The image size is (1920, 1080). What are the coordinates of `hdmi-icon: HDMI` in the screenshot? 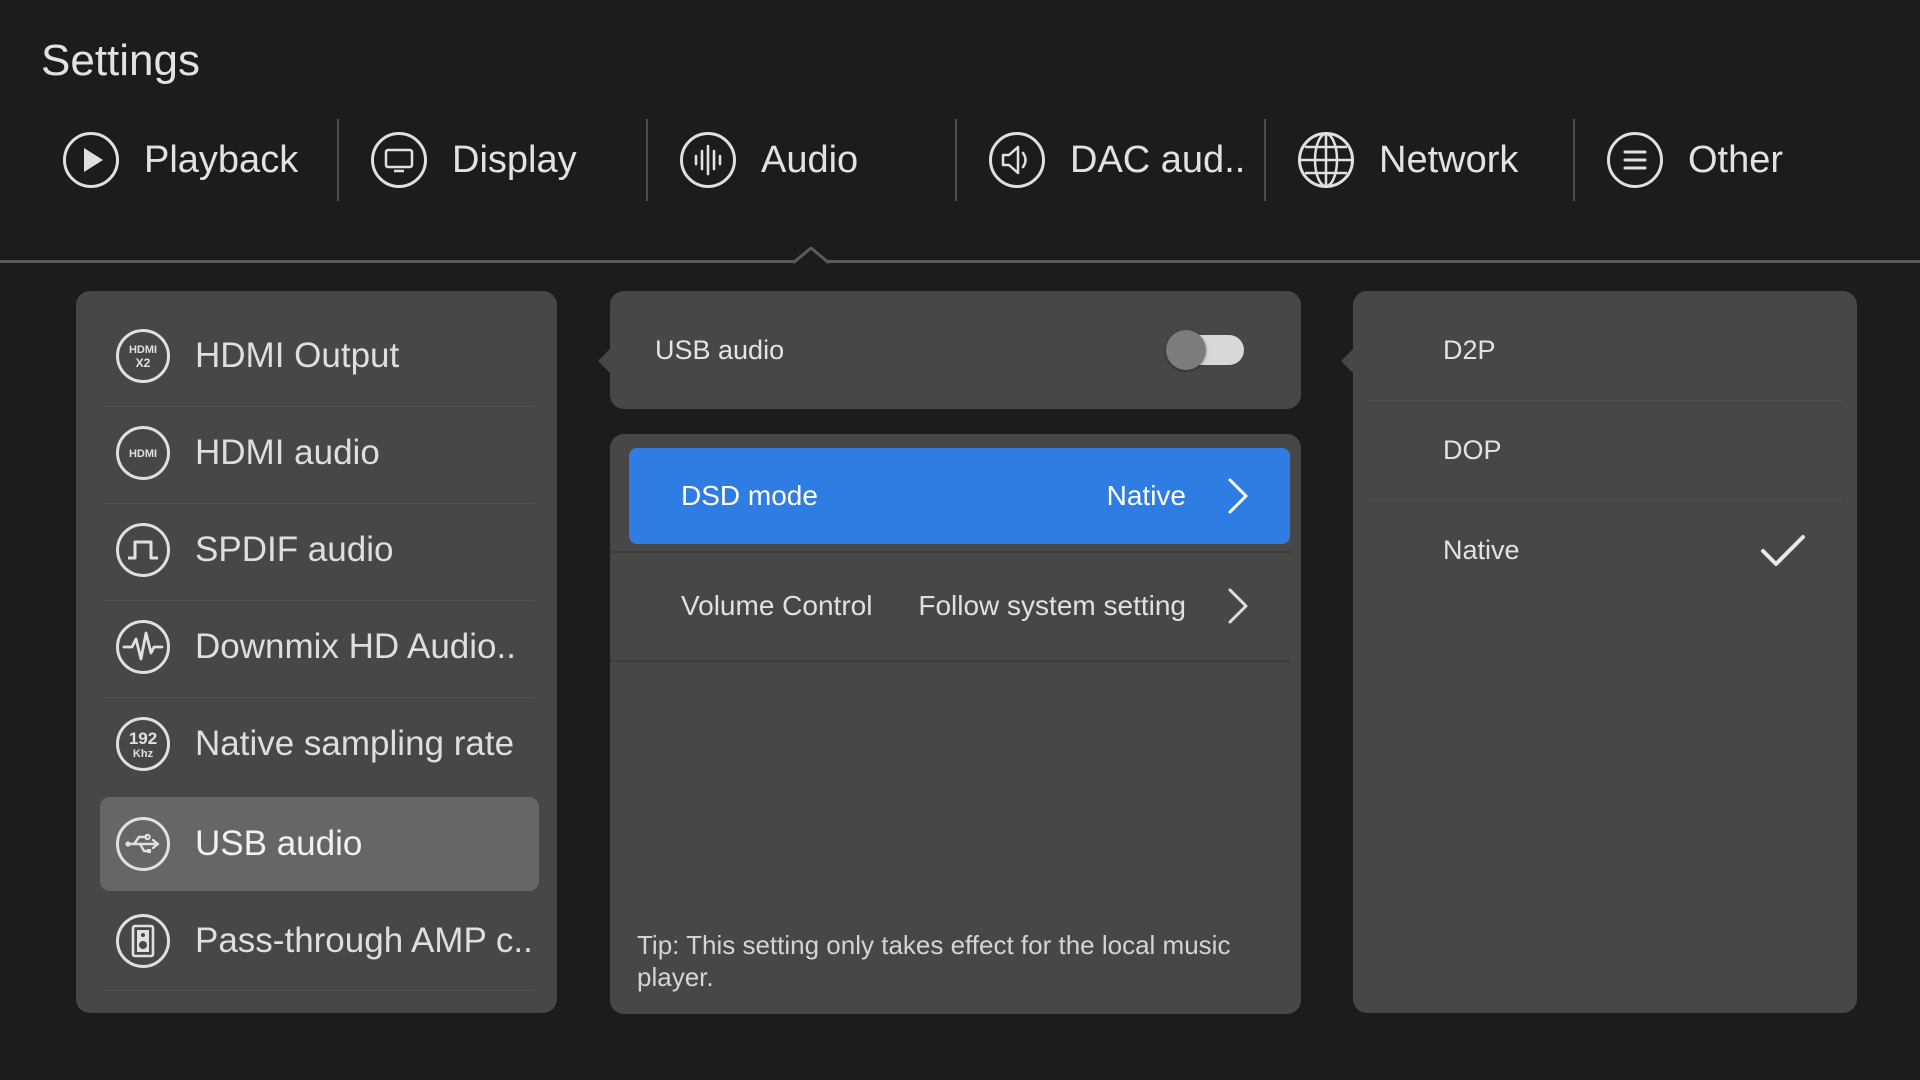 It's located at (143, 453).